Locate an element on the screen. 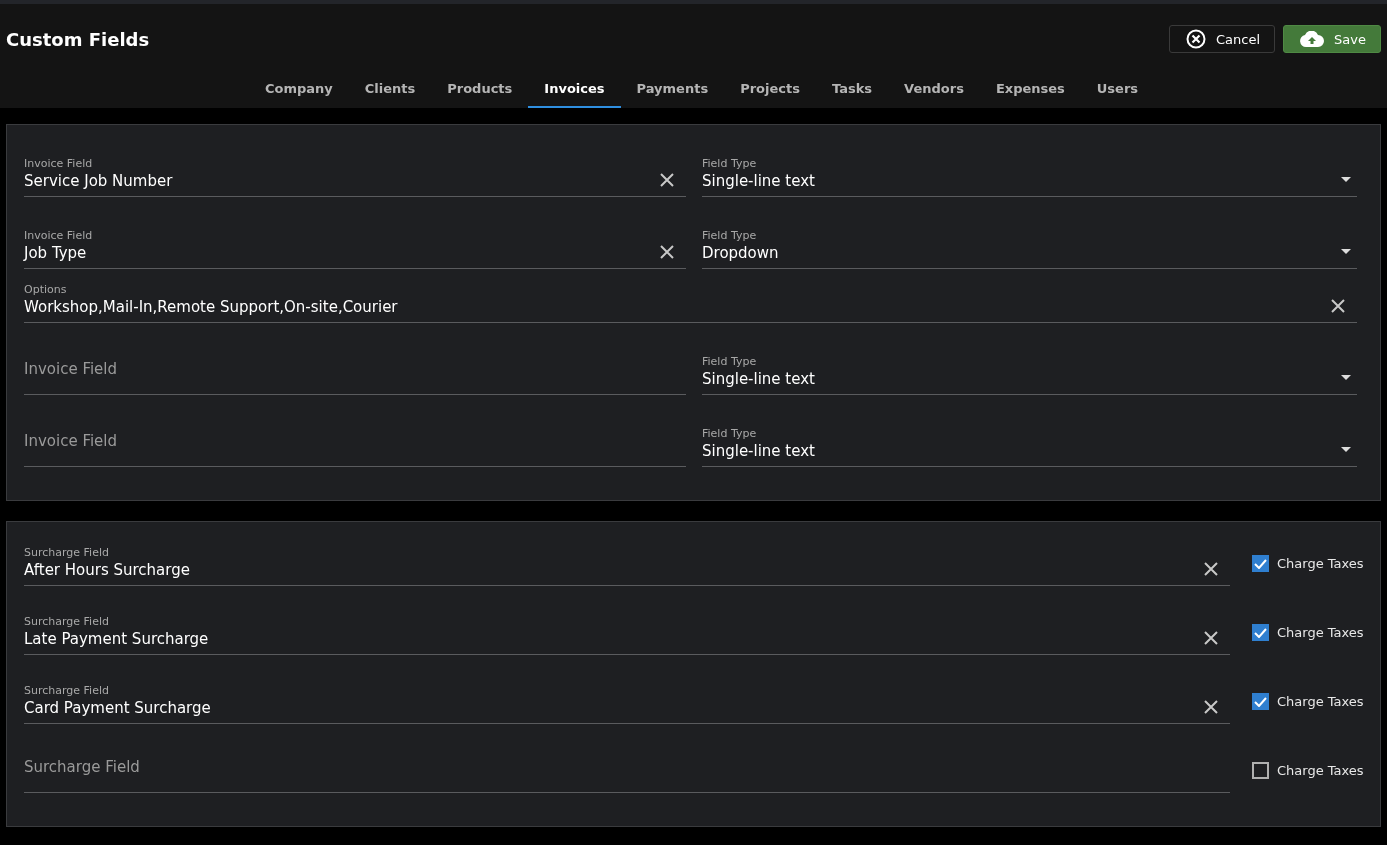 The image size is (1387, 845). tab: Payments is located at coordinates (672, 89).